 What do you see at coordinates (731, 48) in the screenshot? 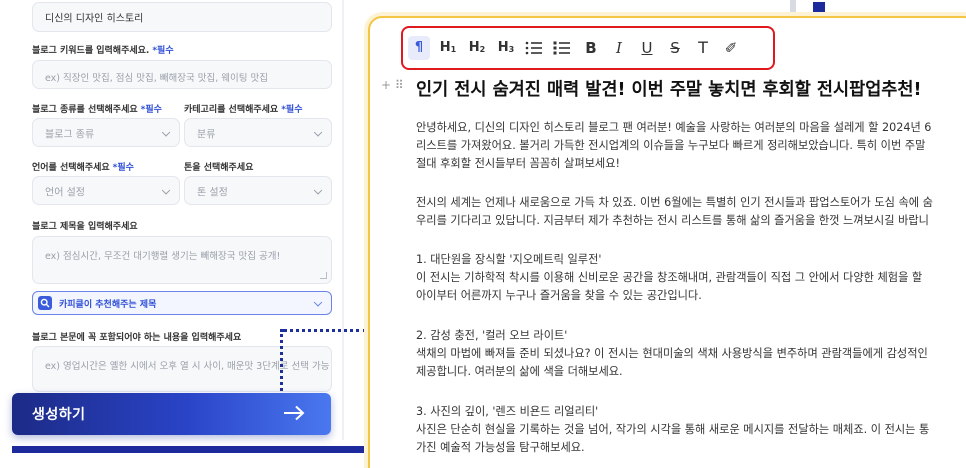
I see `clear-format-icon: ✐` at bounding box center [731, 48].